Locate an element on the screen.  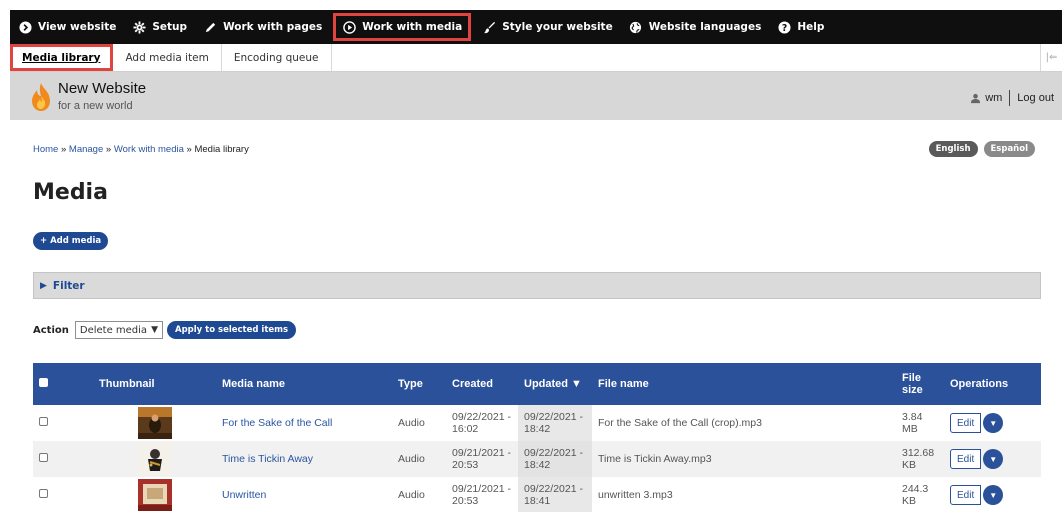
header-file-name: File name is located at coordinates (744, 384).